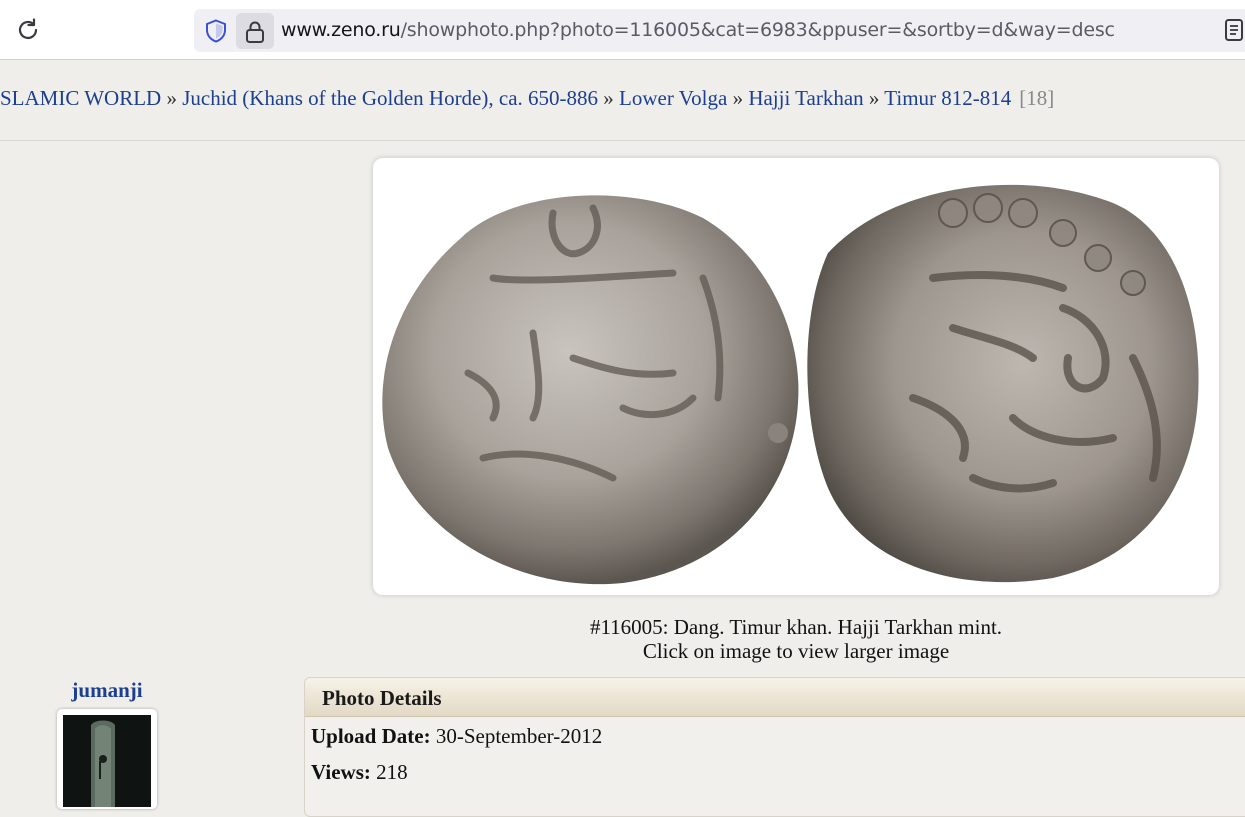  I want to click on avatar, so click(107, 759).